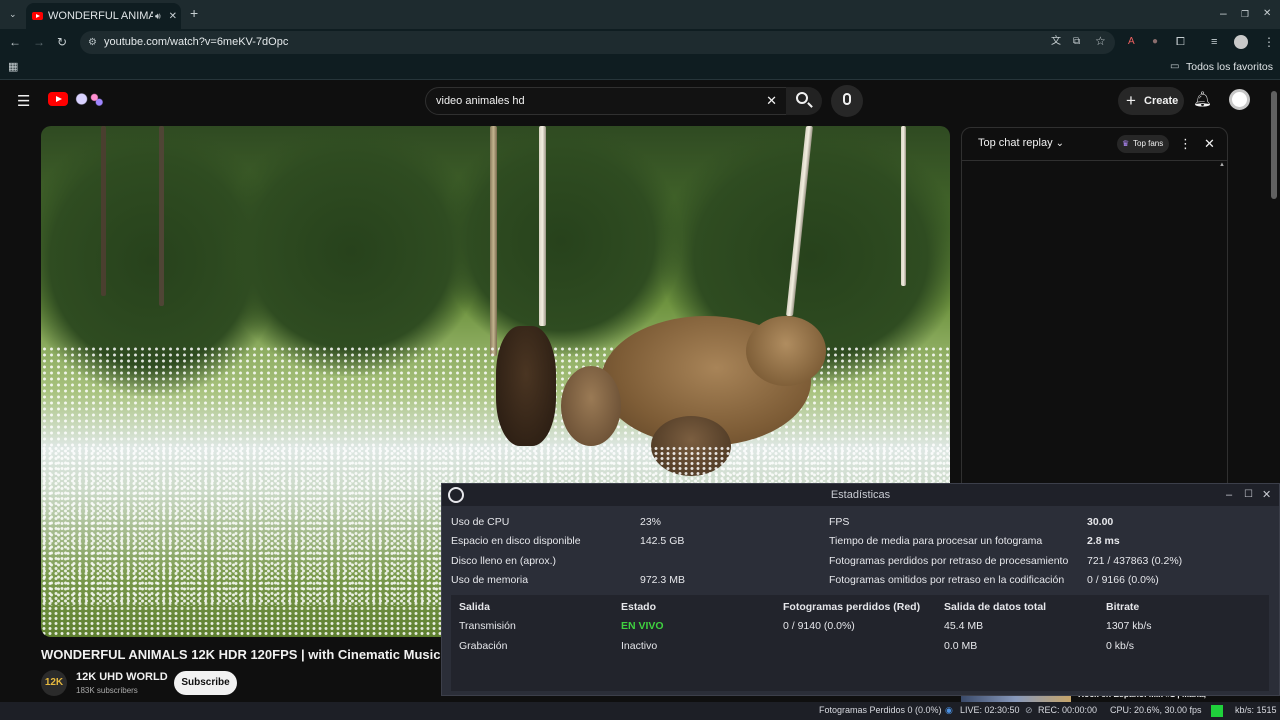  What do you see at coordinates (39, 42) in the screenshot?
I see `forward-icon: →` at bounding box center [39, 42].